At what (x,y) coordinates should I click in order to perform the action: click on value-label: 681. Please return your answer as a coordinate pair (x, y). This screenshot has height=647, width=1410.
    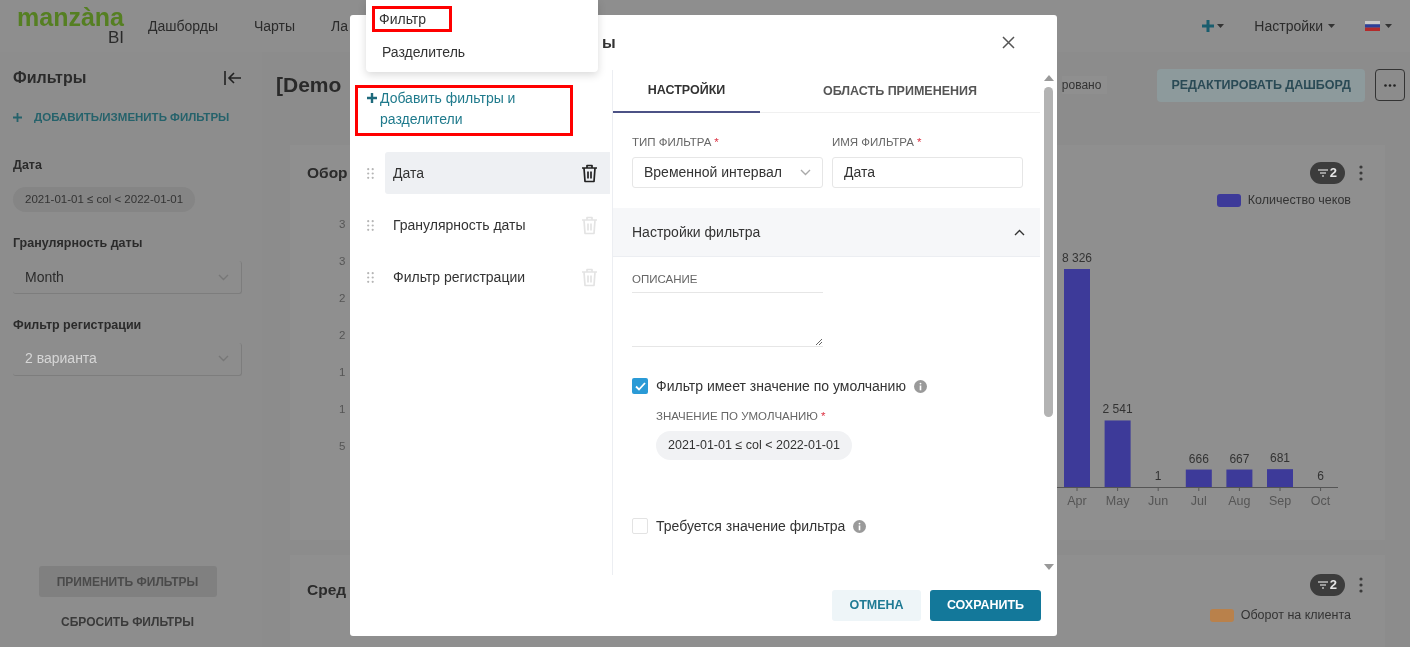
    Looking at the image, I should click on (1280, 458).